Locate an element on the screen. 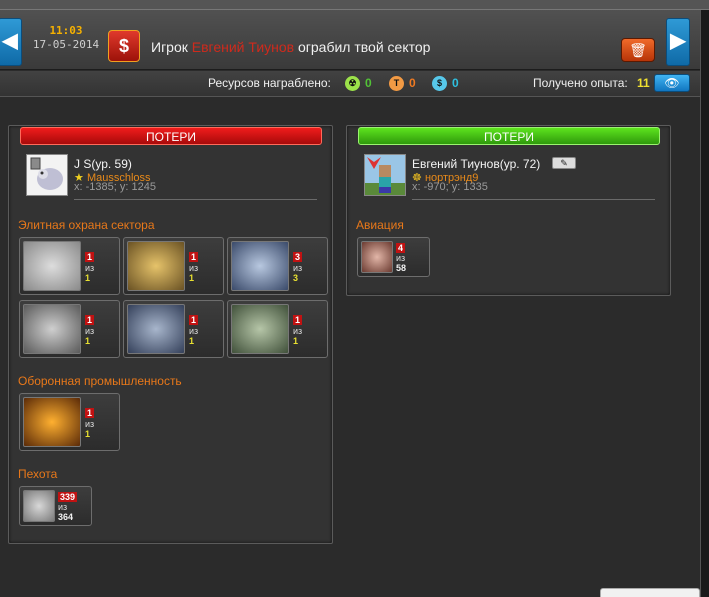 The width and height of the screenshot is (709, 597). defense-turret-icon is located at coordinates (52, 422).